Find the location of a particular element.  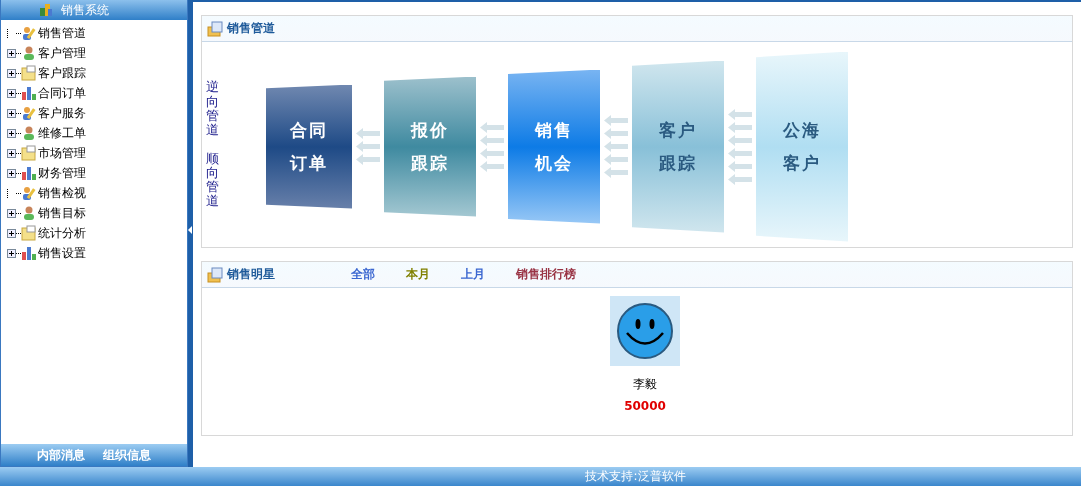

tree-item: 统计分析 is located at coordinates (62, 233).